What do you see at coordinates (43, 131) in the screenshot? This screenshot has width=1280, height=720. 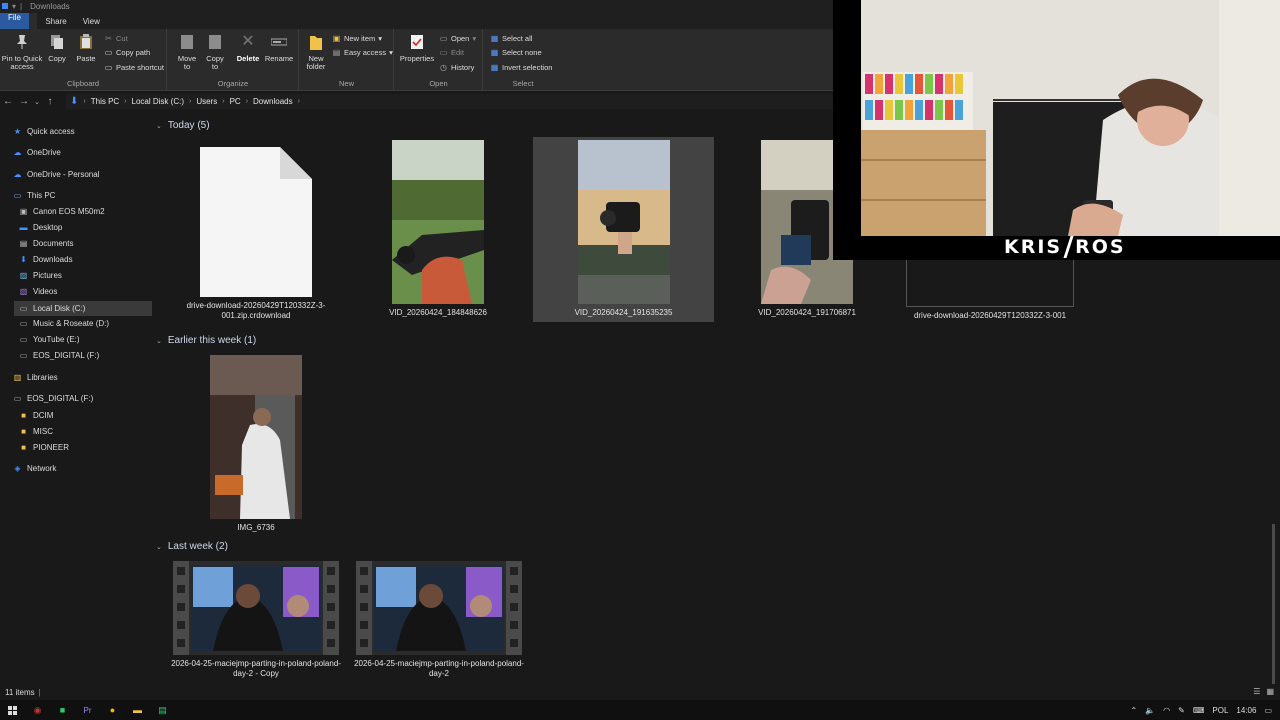 I see `nav-quick-access: ★ Quick access` at bounding box center [43, 131].